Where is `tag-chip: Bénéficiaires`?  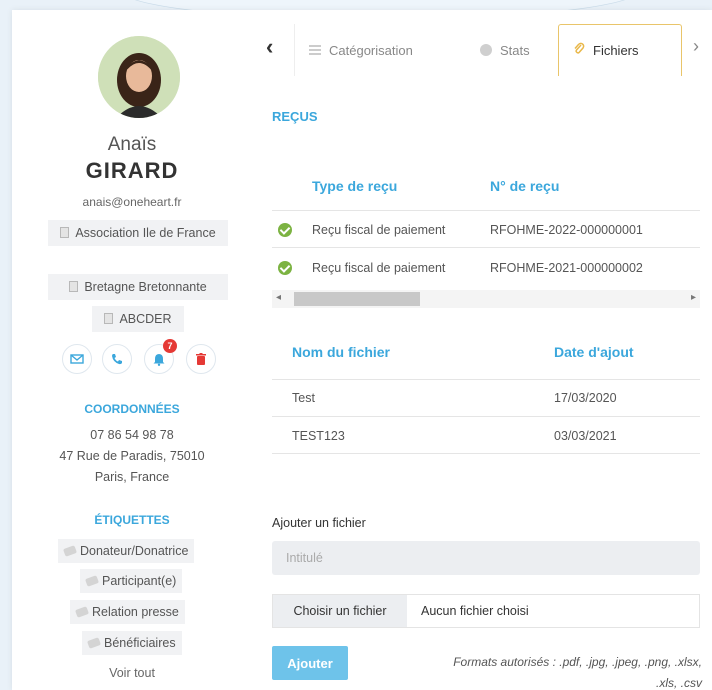 tag-chip: Bénéficiaires is located at coordinates (132, 643).